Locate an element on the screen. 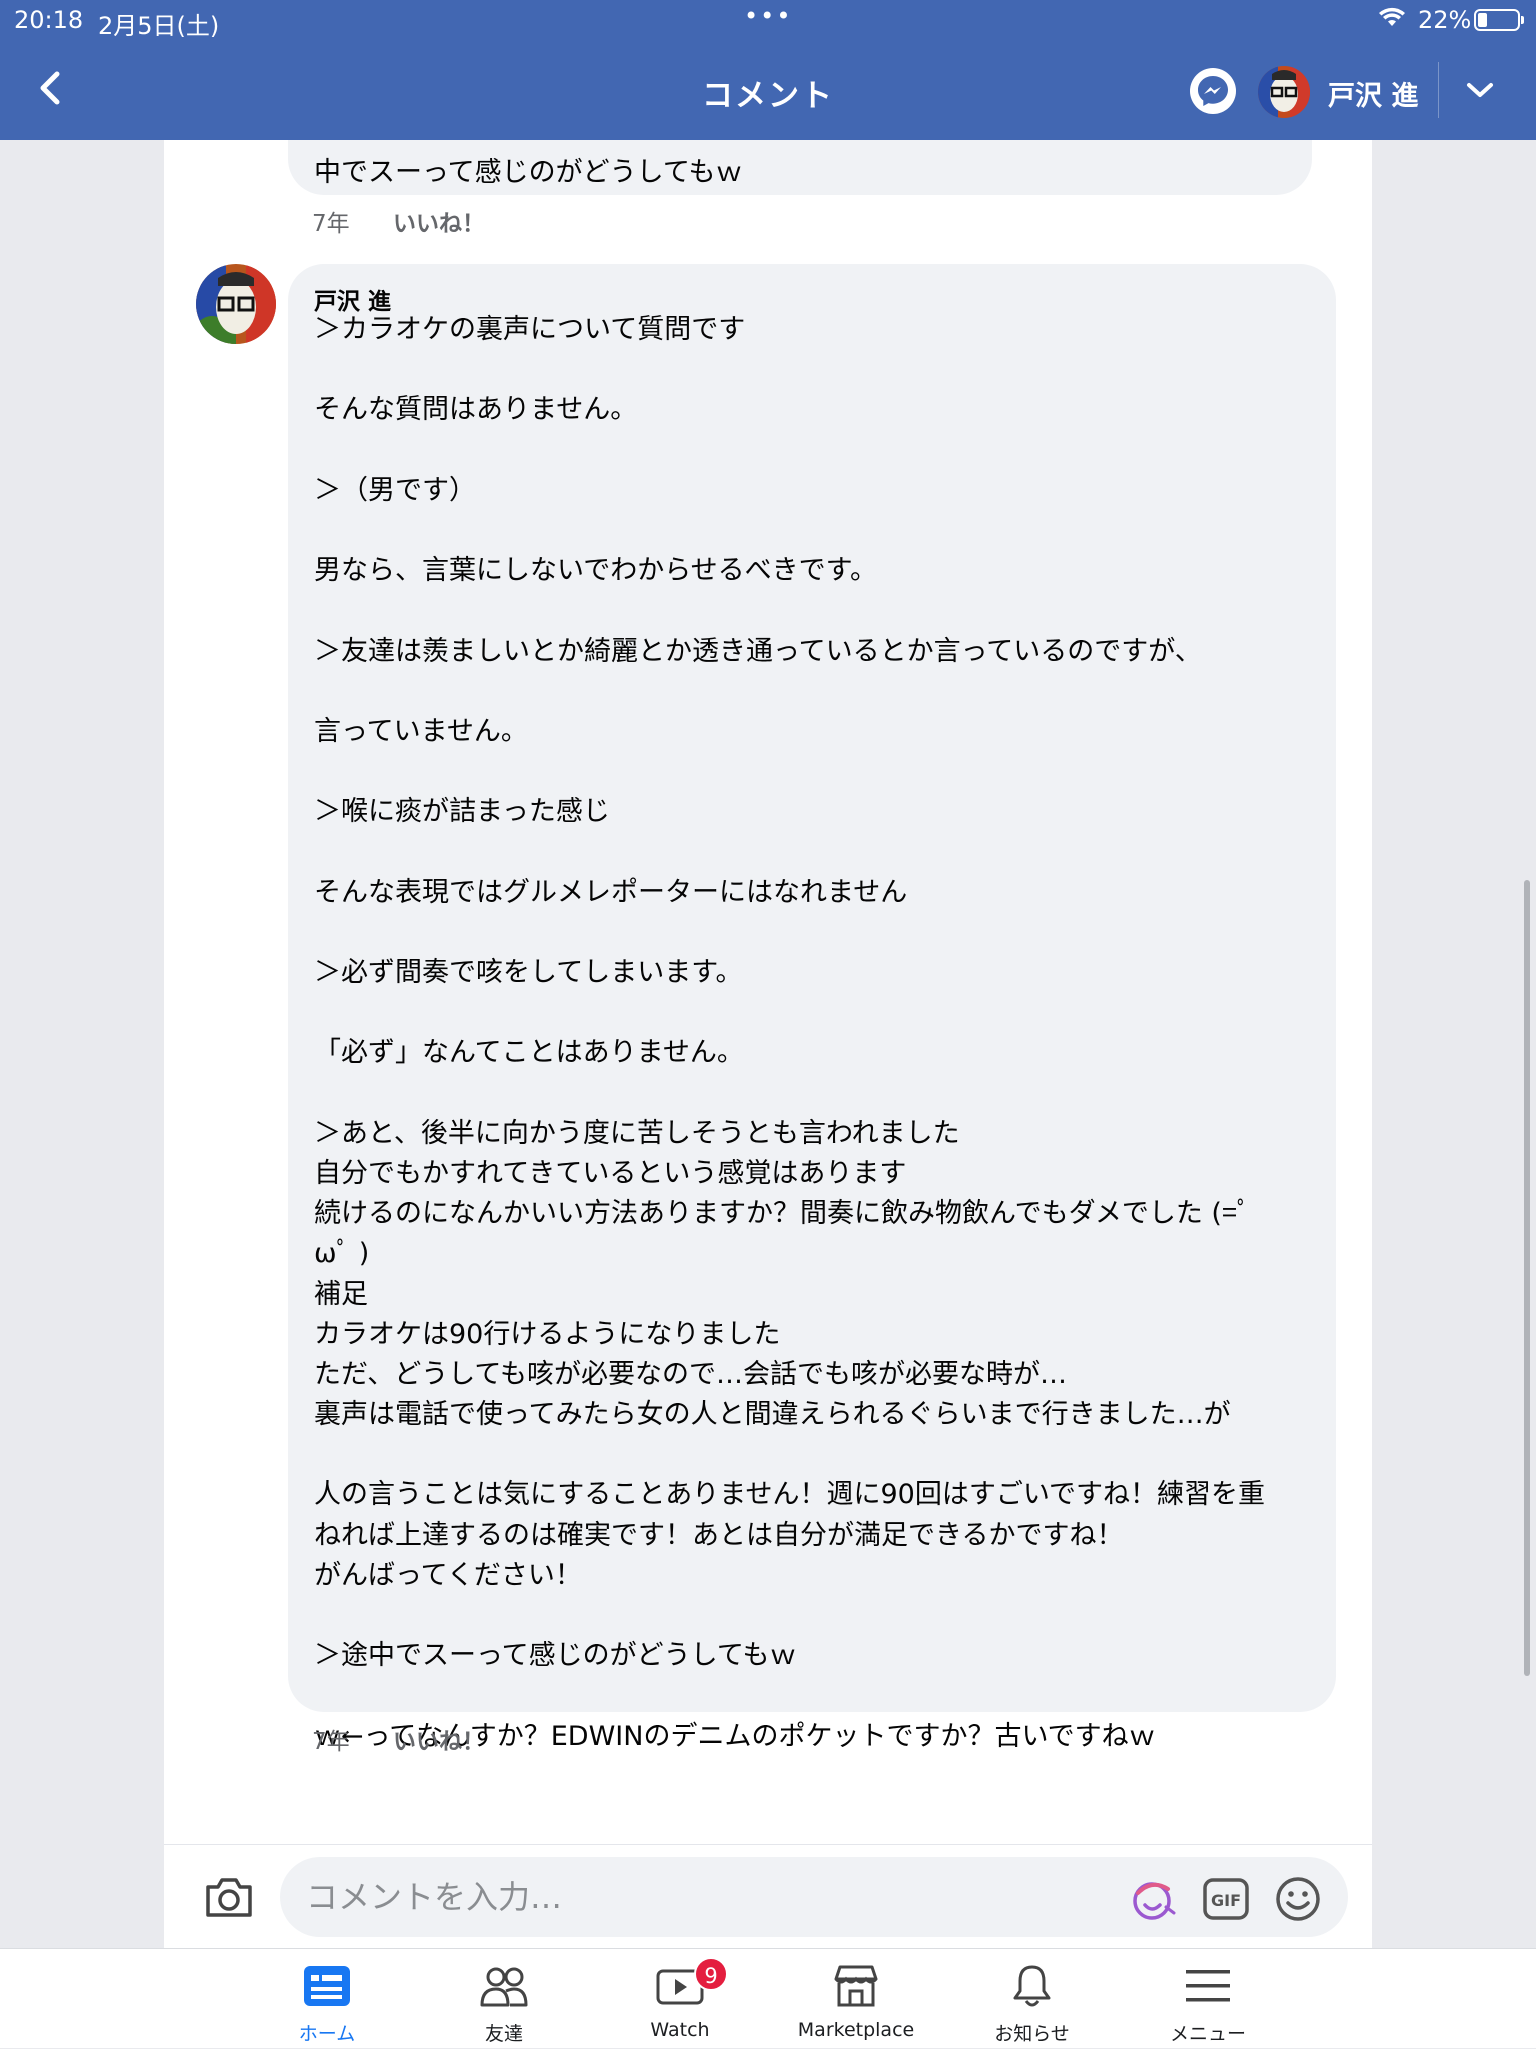  comment-line: がんばってください！ is located at coordinates (448, 1575).